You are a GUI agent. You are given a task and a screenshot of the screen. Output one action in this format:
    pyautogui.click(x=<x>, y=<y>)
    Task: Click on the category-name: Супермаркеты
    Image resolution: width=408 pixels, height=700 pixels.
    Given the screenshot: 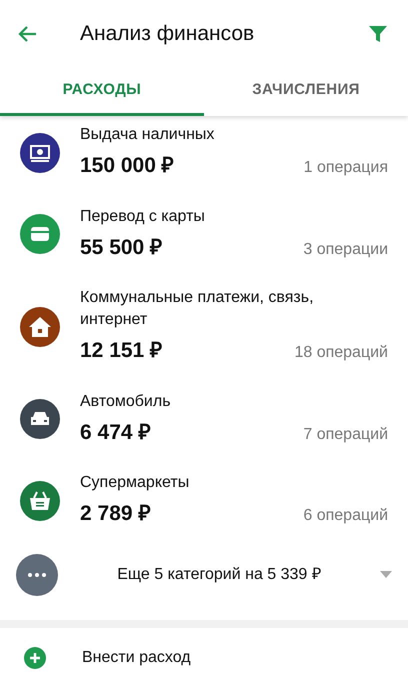 What is the action you would take?
    pyautogui.click(x=135, y=483)
    